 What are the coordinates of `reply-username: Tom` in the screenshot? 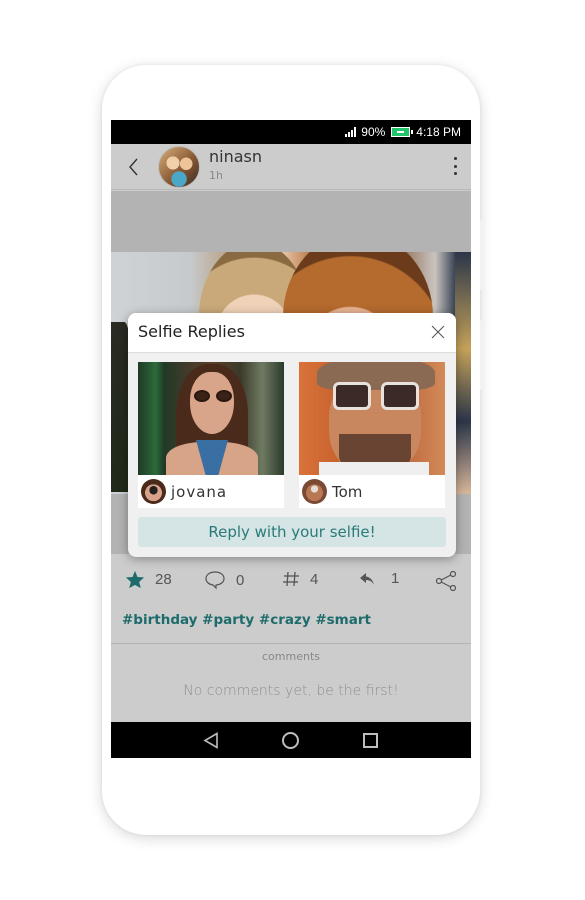 It's located at (347, 491).